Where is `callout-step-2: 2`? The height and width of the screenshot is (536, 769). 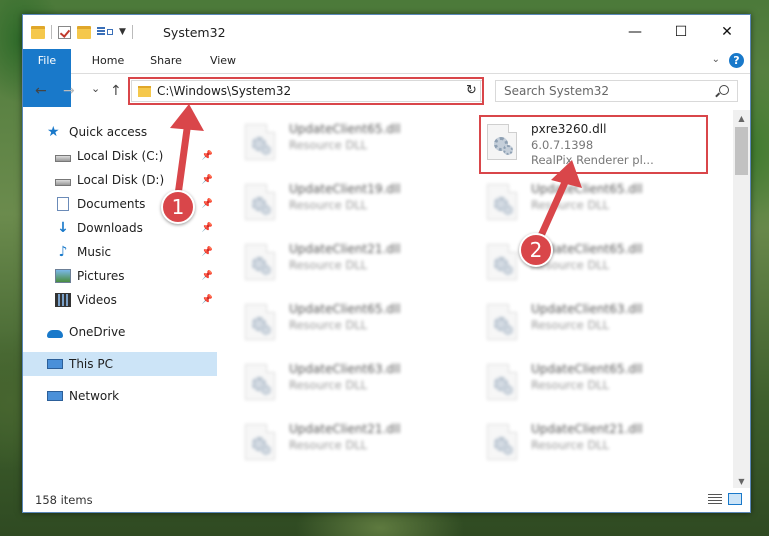 callout-step-2: 2 is located at coordinates (536, 250).